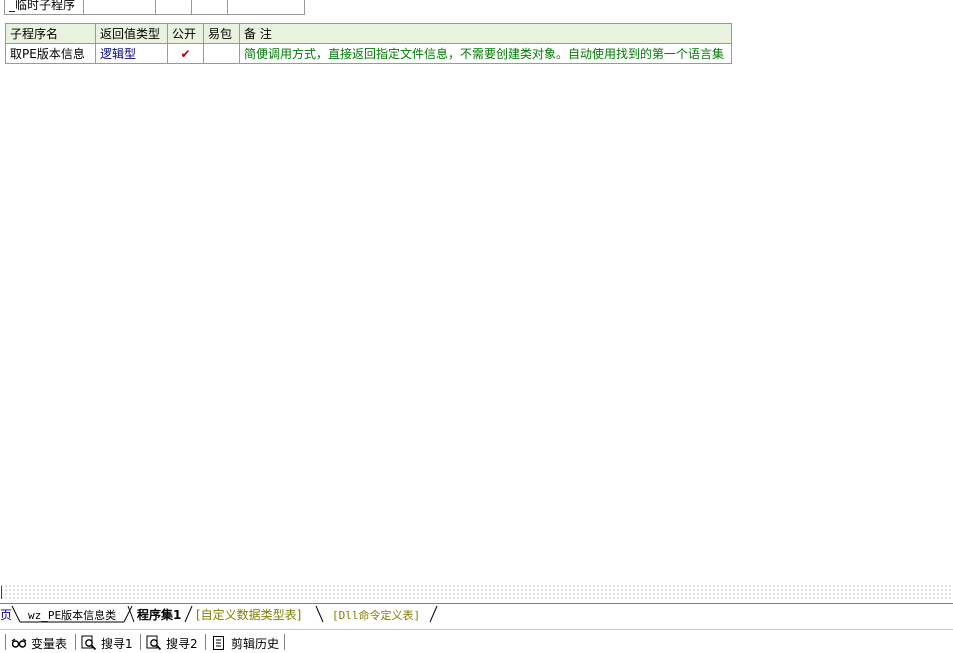 This screenshot has width=953, height=653. Describe the element at coordinates (185, 53) in the screenshot. I see `public-checkmark-icon: ✔` at that location.